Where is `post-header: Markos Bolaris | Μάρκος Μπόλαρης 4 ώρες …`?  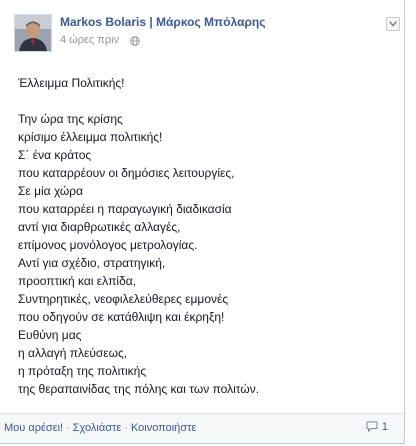
post-header: Markos Bolaris | Μάρκος Μπόλαρης 4 ώρες … is located at coordinates (207, 34).